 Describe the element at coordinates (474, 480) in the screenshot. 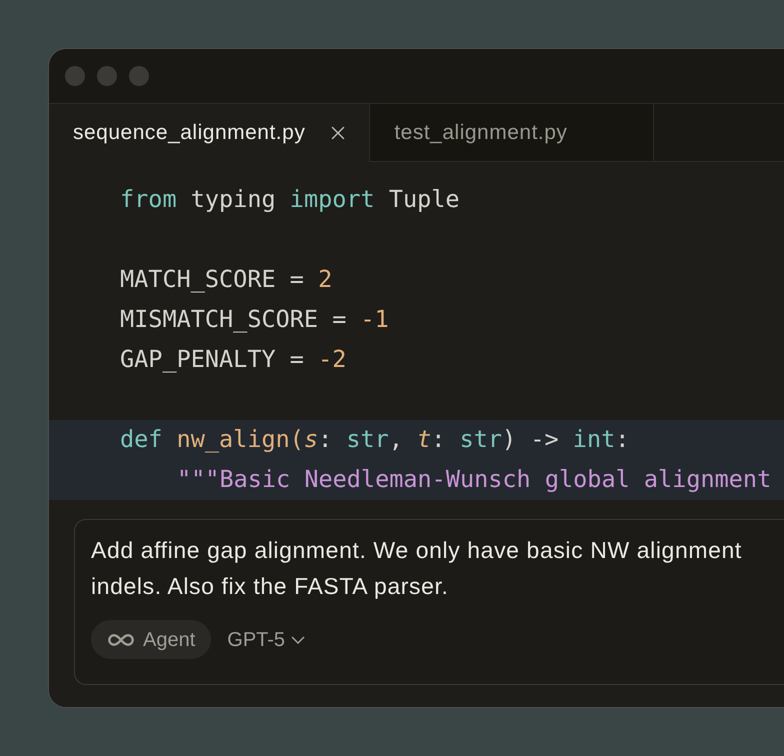

I see `code-line: """Basic Needleman-Wunsch global alignment` at that location.